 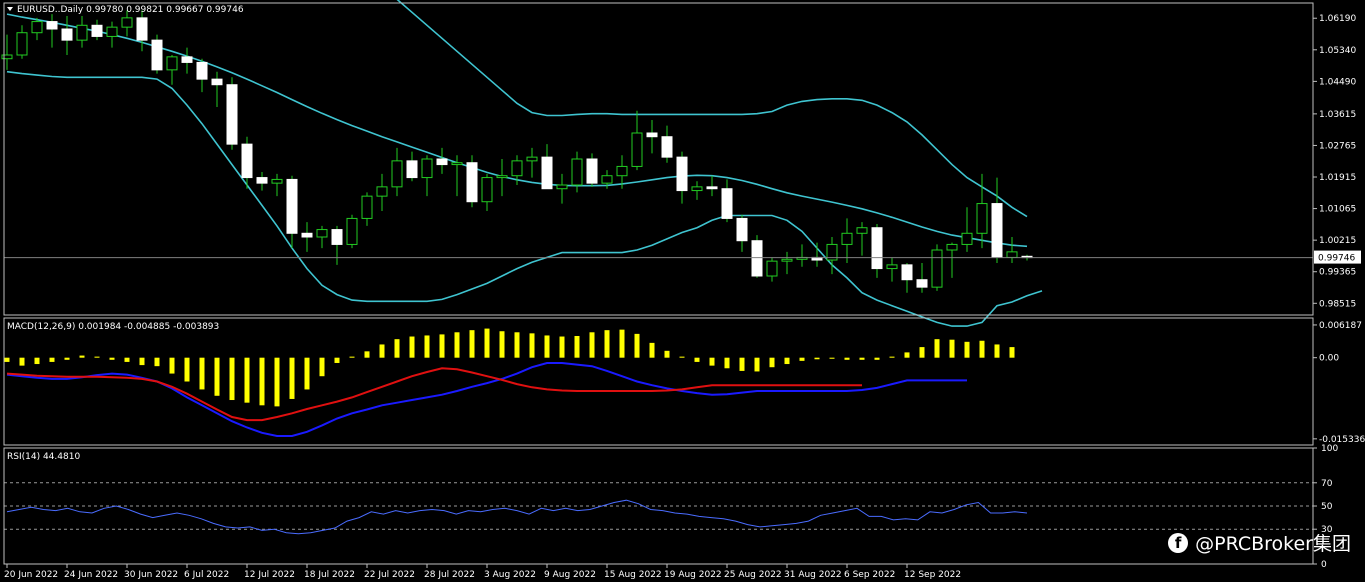 I want to click on price-y-tick-label: 1.01065, so click(x=1337, y=210).